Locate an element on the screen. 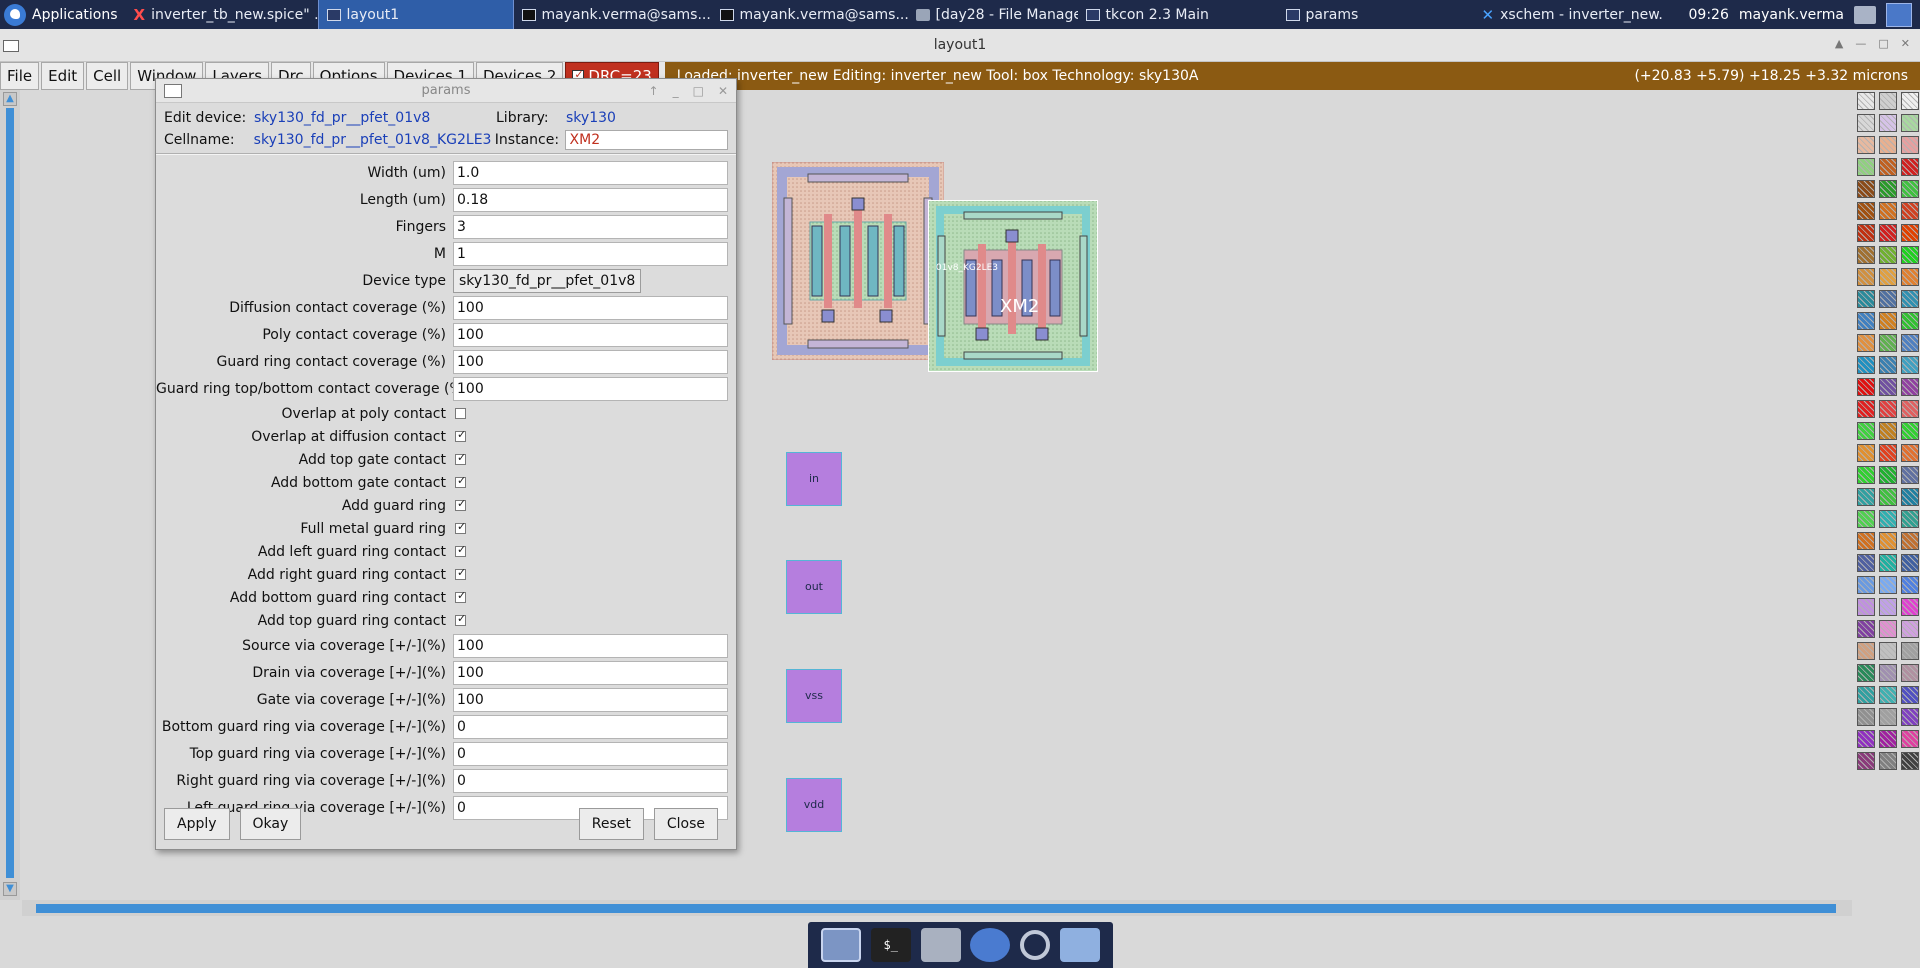 The width and height of the screenshot is (1920, 968). device-type-button: sky130_fd_pr__pfet_01v8 is located at coordinates (547, 280).